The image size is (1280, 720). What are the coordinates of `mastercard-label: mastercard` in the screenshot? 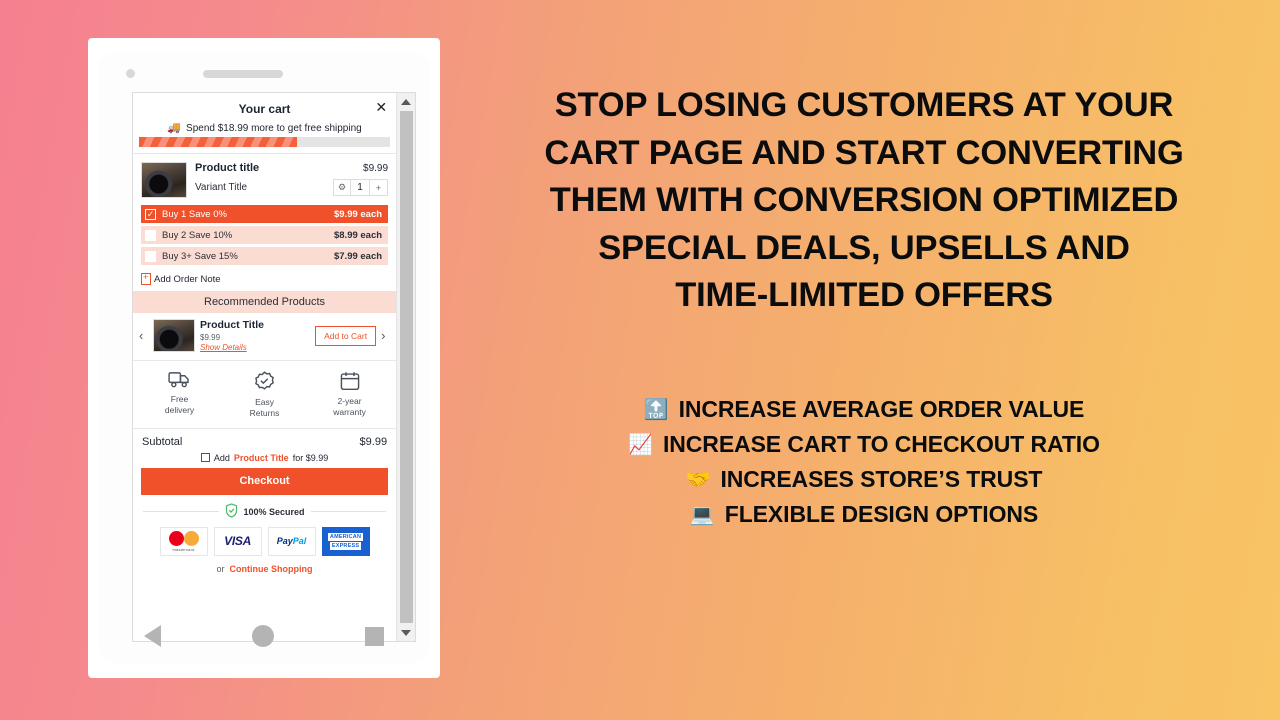 It's located at (183, 549).